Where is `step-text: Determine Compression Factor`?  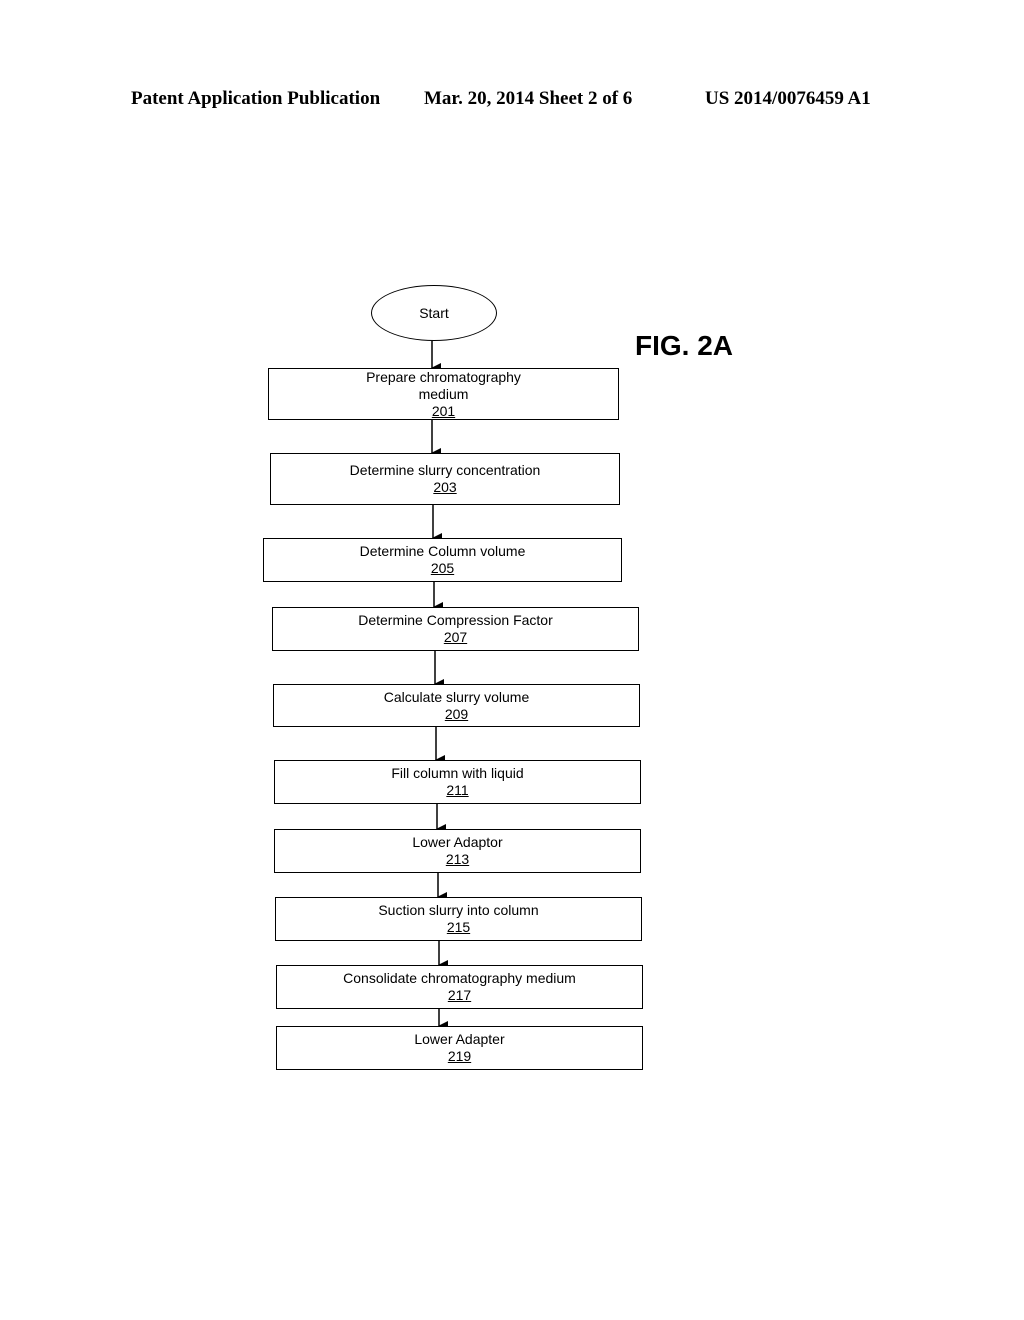 step-text: Determine Compression Factor is located at coordinates (455, 620).